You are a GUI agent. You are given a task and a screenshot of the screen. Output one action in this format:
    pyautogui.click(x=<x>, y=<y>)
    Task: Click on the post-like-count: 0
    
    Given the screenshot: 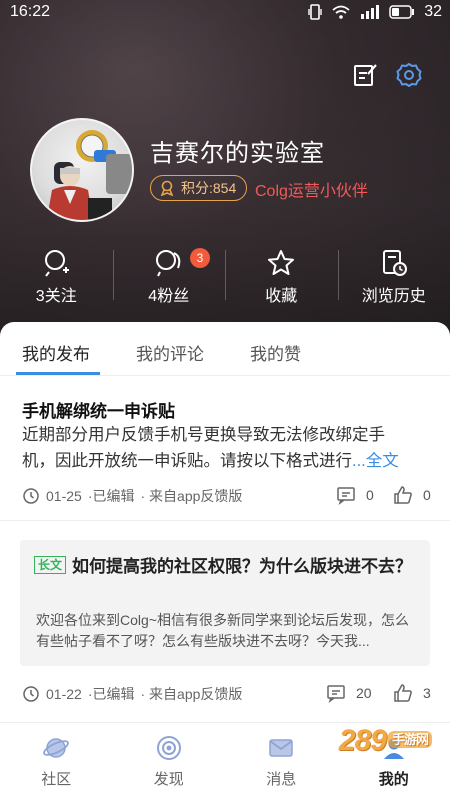 What is the action you would take?
    pyautogui.click(x=427, y=495)
    